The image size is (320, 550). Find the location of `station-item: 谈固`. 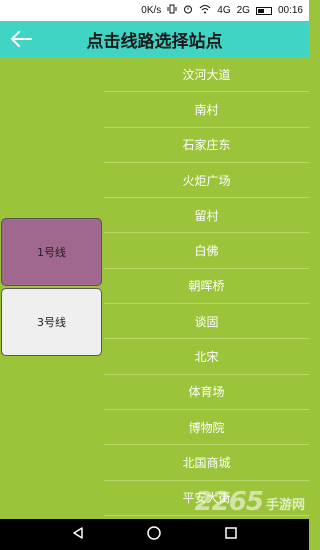

station-item: 谈固 is located at coordinates (206, 322).